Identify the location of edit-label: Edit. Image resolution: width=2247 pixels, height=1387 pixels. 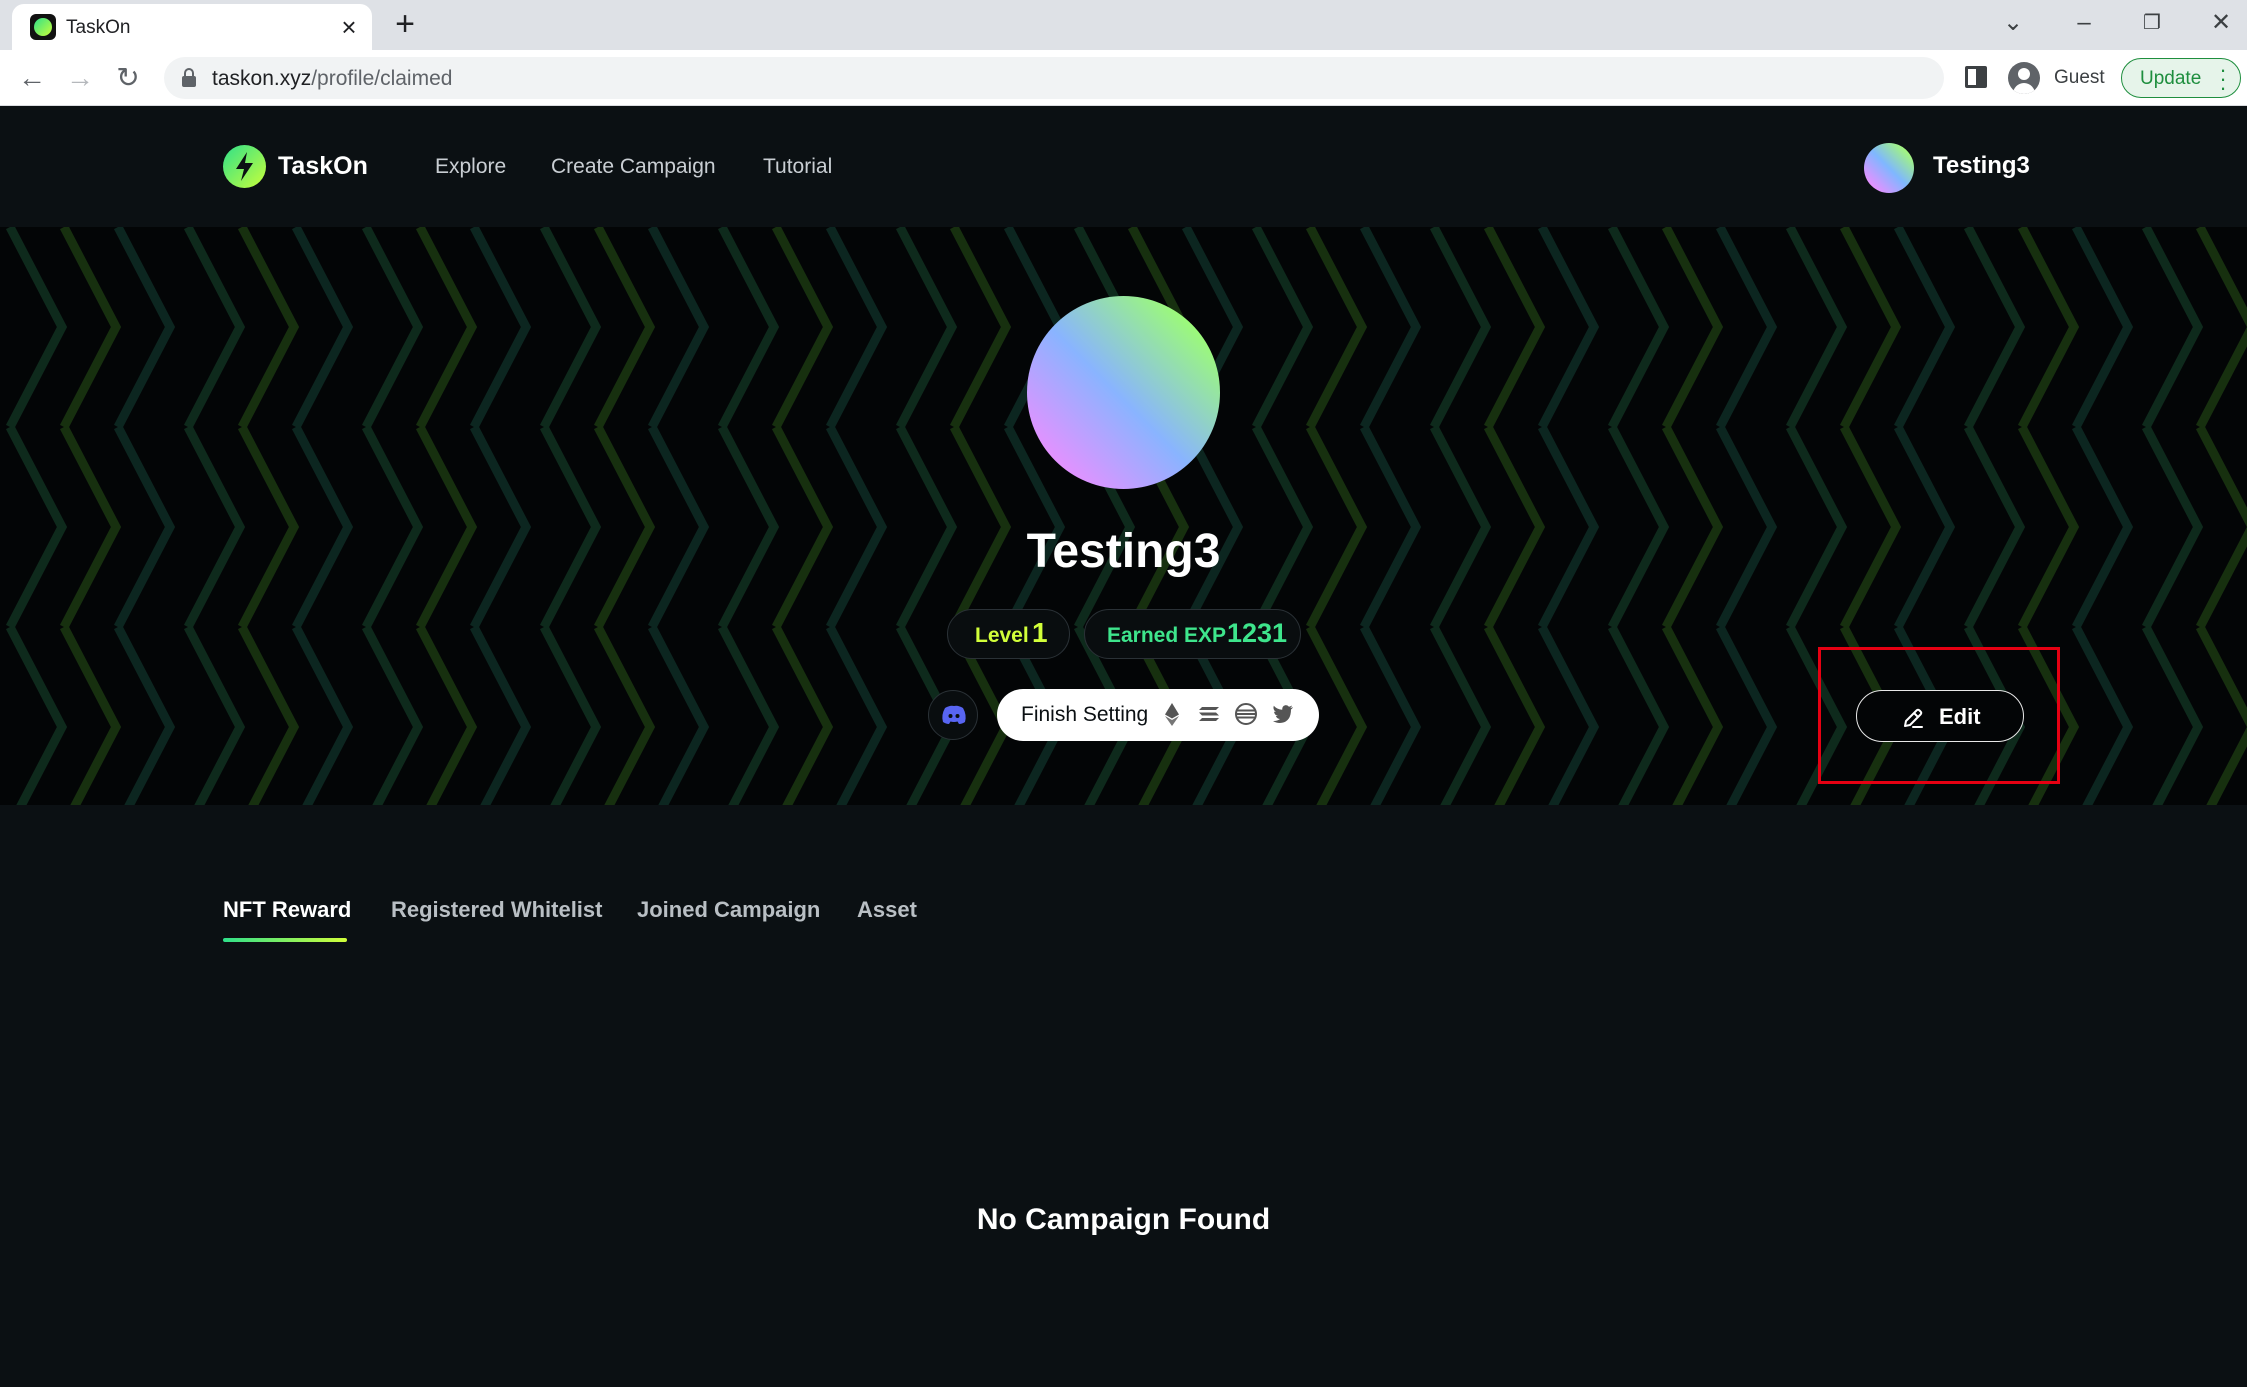
(1960, 716).